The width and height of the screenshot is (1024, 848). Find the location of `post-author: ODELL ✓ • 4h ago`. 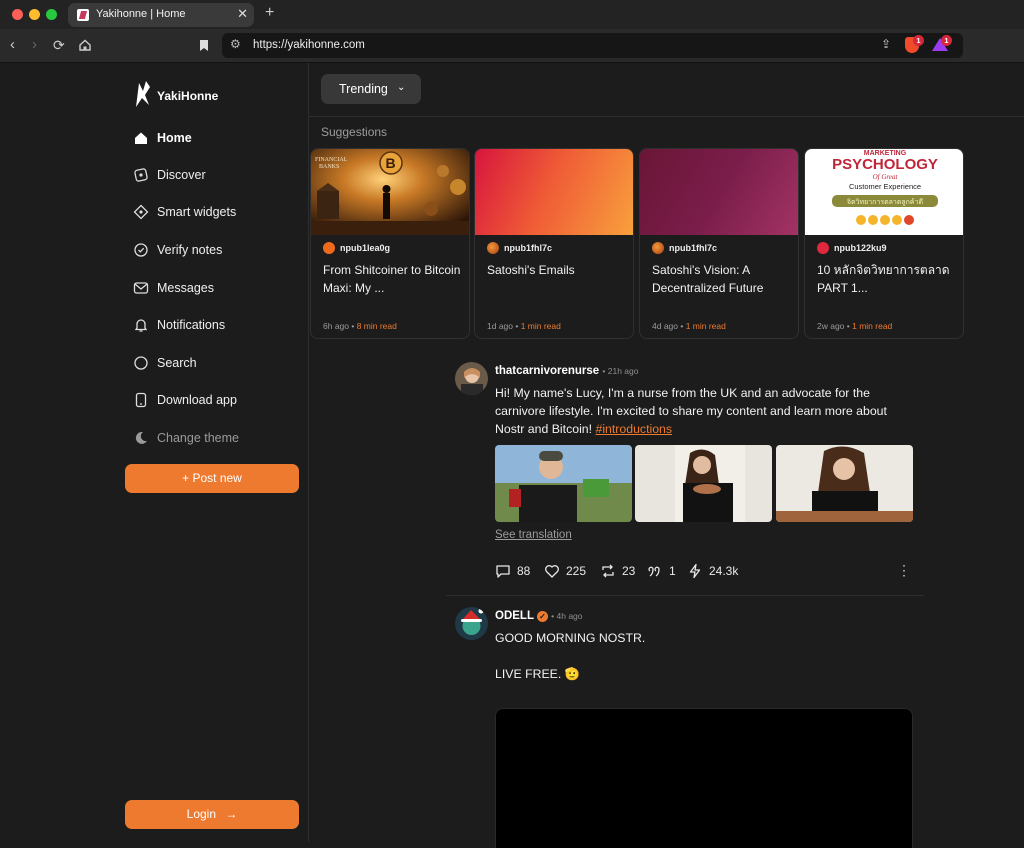

post-author: ODELL ✓ • 4h ago is located at coordinates (539, 616).